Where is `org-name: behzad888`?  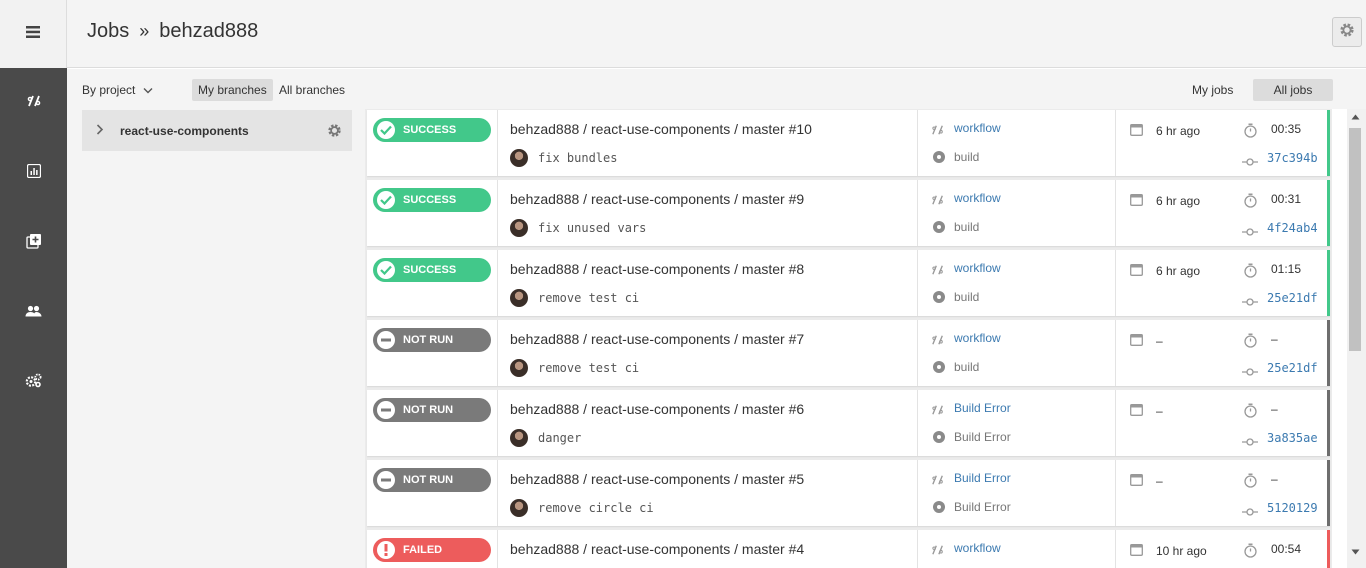
org-name: behzad888 is located at coordinates (208, 31).